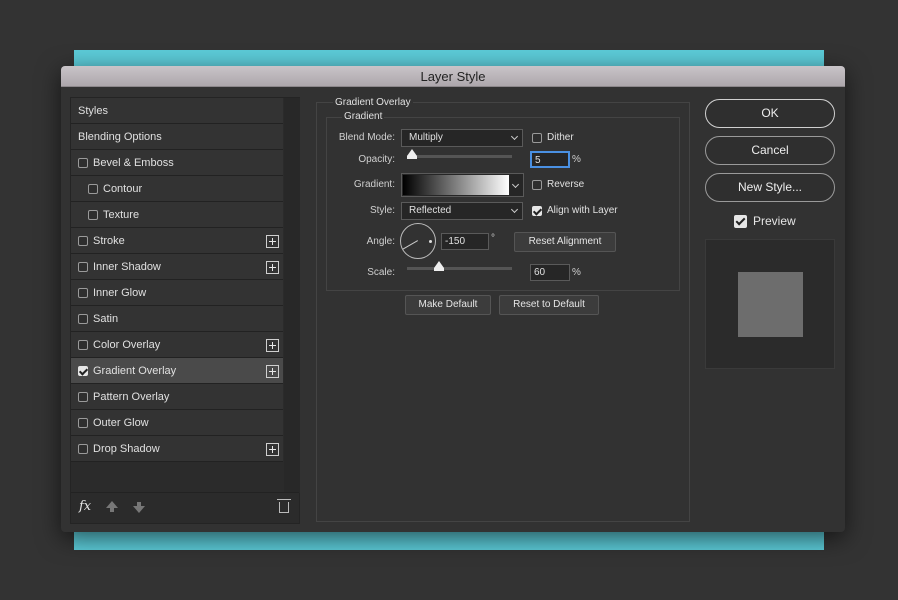  Describe the element at coordinates (139, 507) in the screenshot. I see `move-down-icon` at that location.